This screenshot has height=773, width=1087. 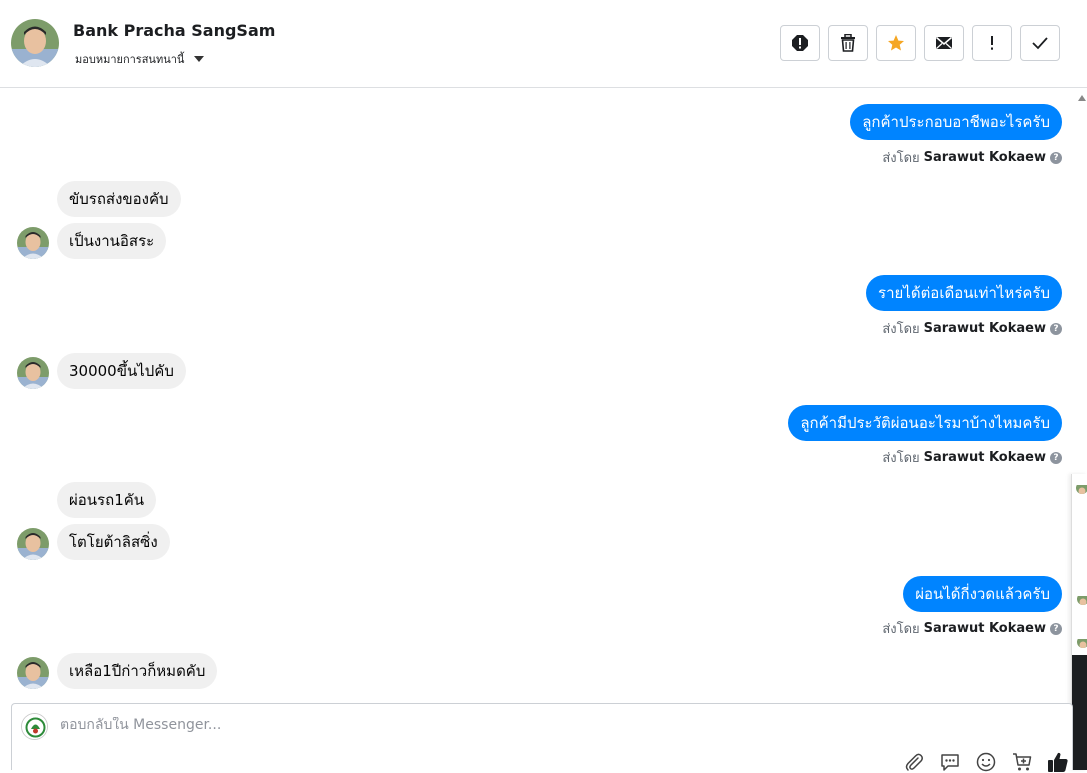 I want to click on incoming-message: โตโยต้าลิสซิ่ง, so click(x=113, y=542).